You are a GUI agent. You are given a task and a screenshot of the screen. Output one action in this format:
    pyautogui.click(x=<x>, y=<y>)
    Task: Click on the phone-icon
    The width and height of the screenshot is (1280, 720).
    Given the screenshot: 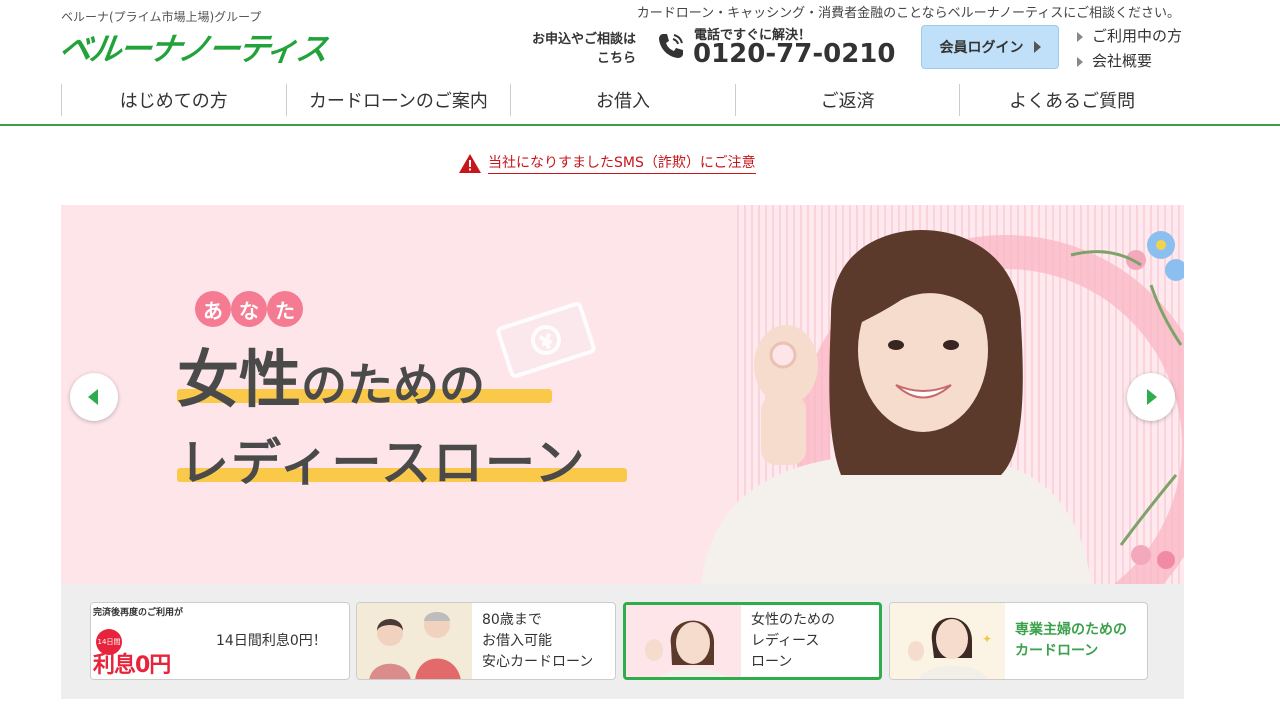 What is the action you would take?
    pyautogui.click(x=671, y=46)
    